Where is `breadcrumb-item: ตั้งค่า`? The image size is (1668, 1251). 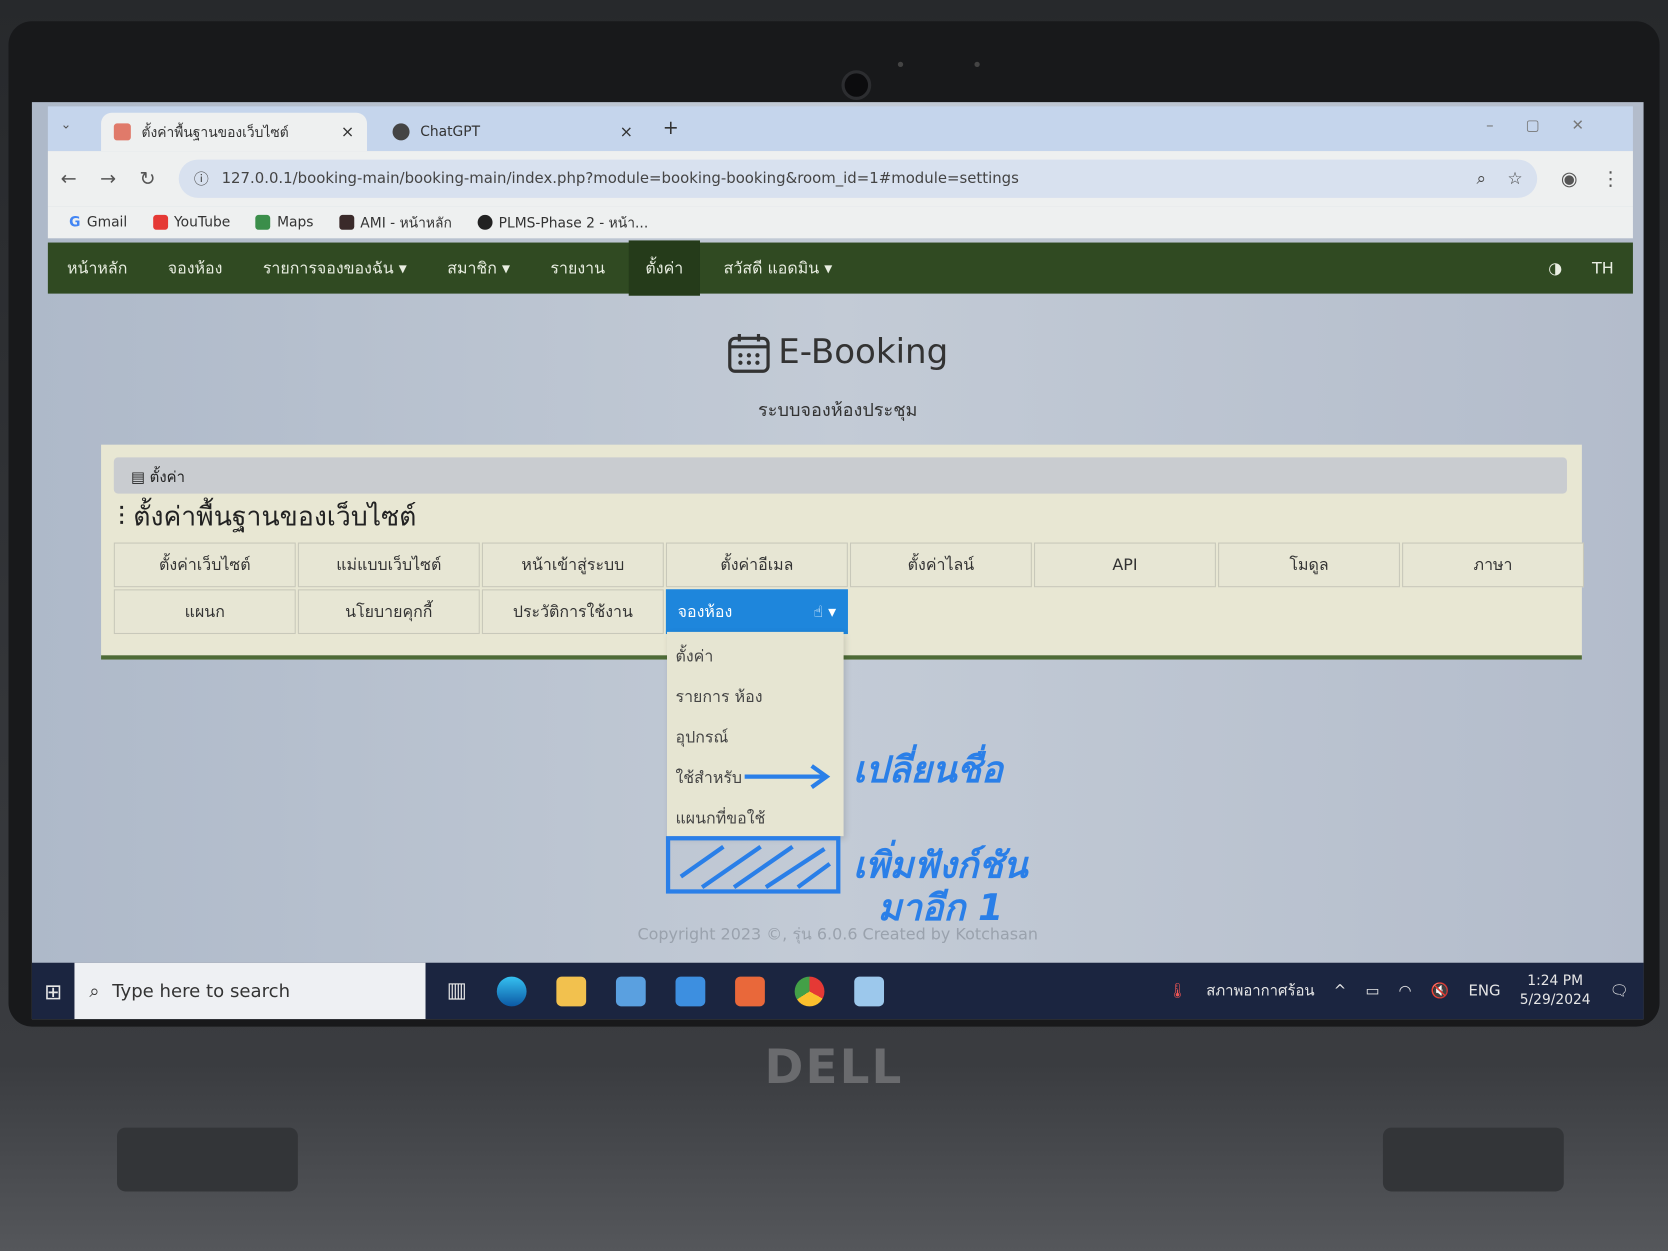 breadcrumb-item: ตั้งค่า is located at coordinates (167, 477).